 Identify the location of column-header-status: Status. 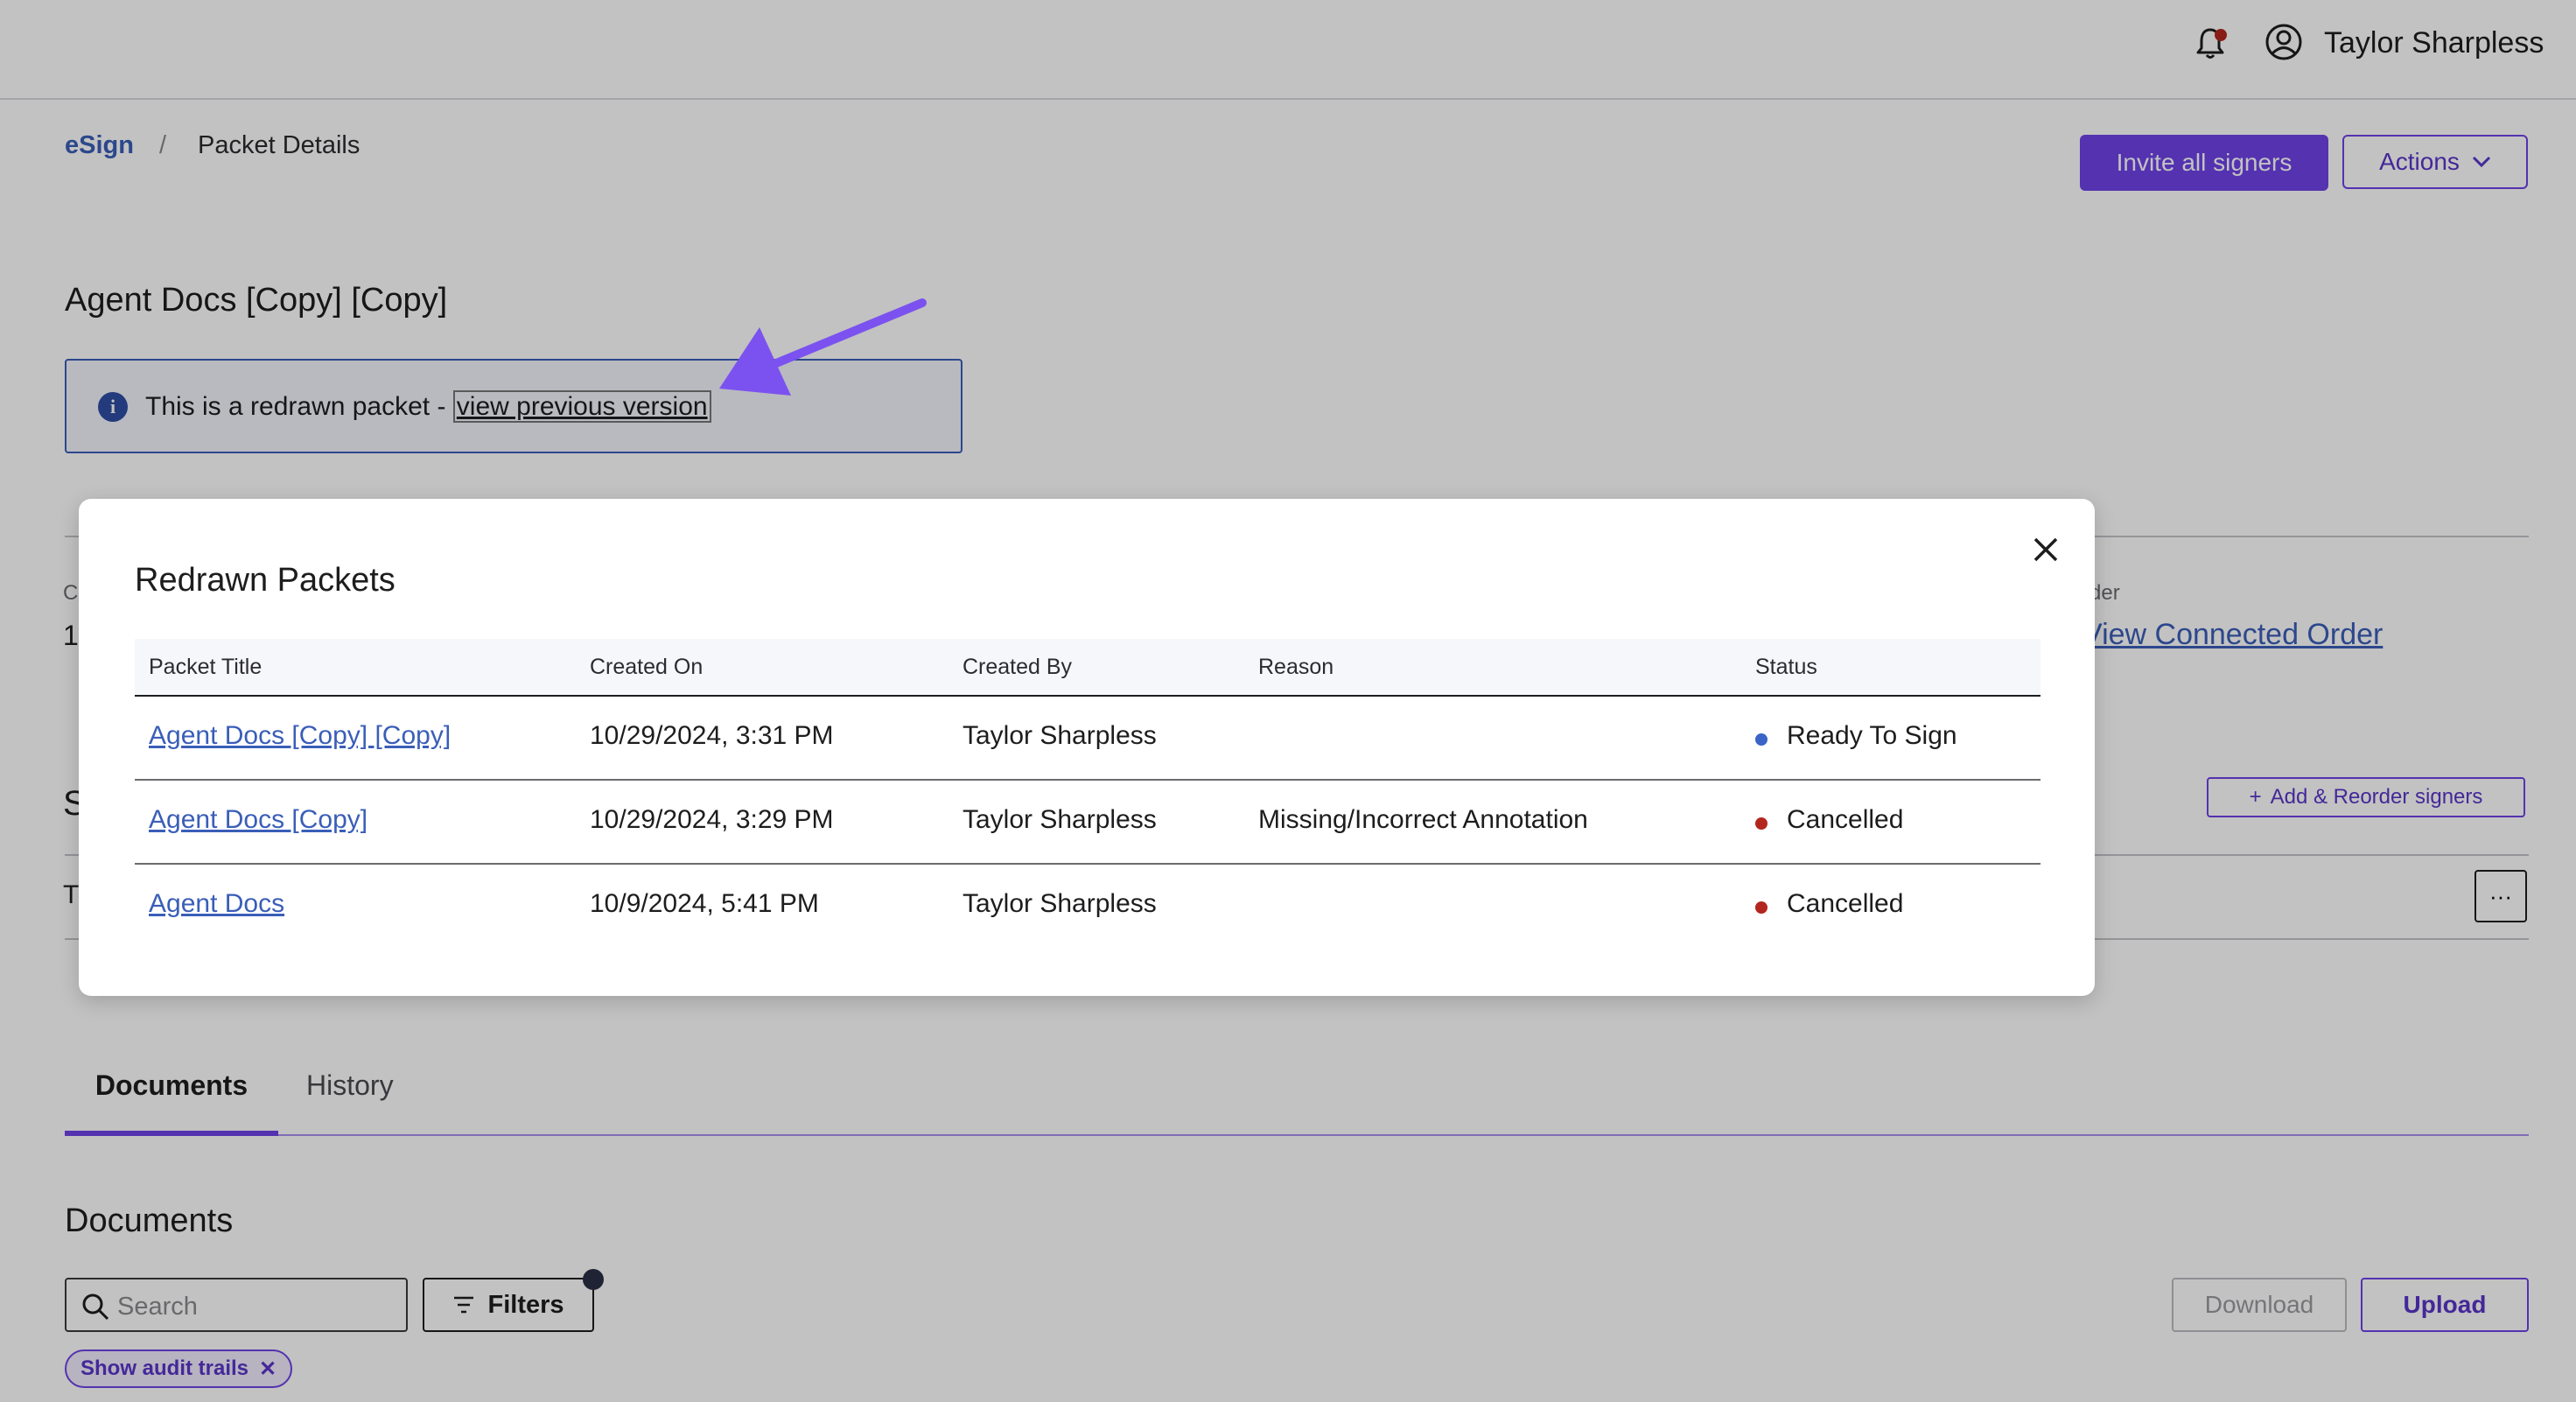
(1786, 667).